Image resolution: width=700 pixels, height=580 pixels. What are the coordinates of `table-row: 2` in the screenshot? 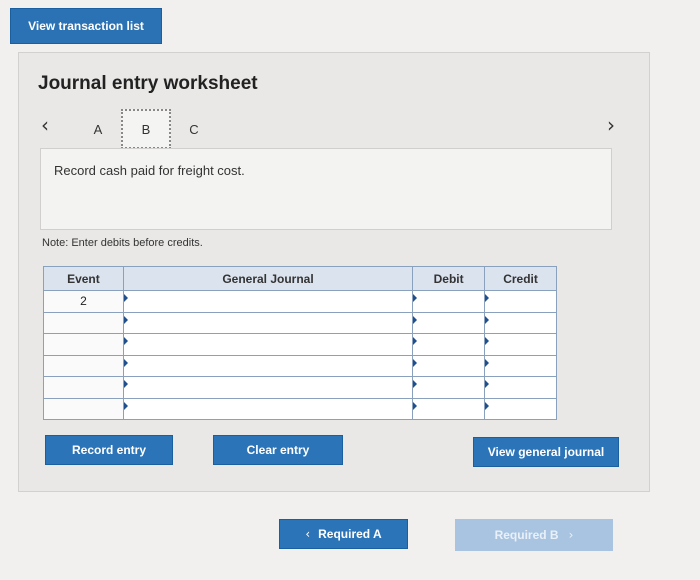 It's located at (300, 301).